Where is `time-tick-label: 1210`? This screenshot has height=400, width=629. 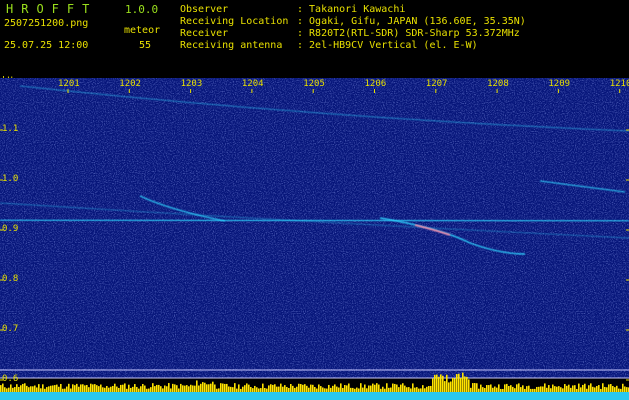 time-tick-label: 1210 is located at coordinates (619, 84).